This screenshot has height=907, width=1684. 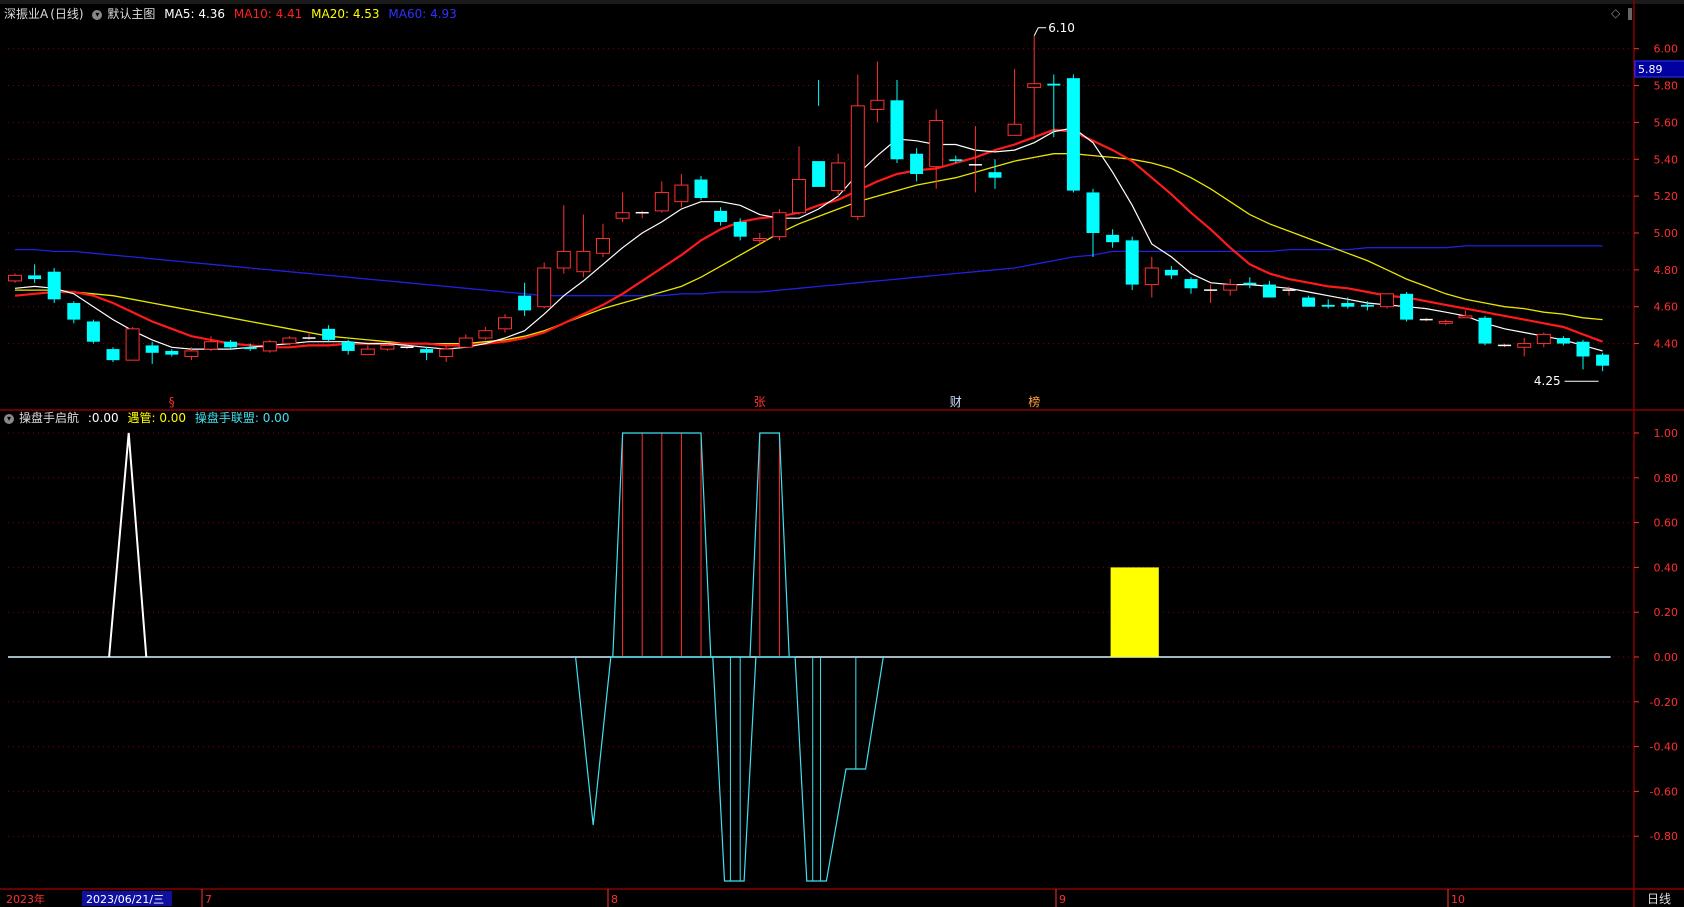 I want to click on month-label: 10, so click(x=1458, y=899).